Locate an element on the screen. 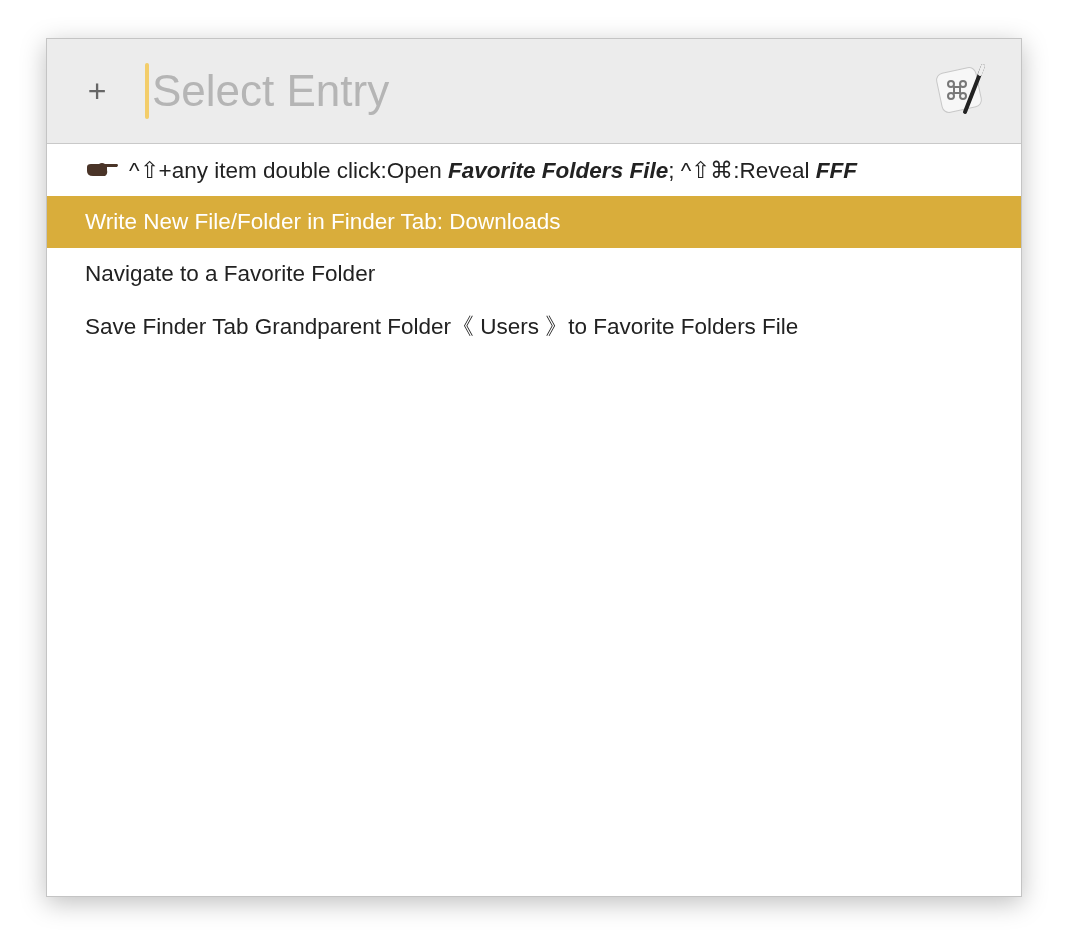 Image resolution: width=1068 pixels, height=952 pixels. item-label: Write New File/Folder in Finder Tab: Downloads is located at coordinates (323, 222).